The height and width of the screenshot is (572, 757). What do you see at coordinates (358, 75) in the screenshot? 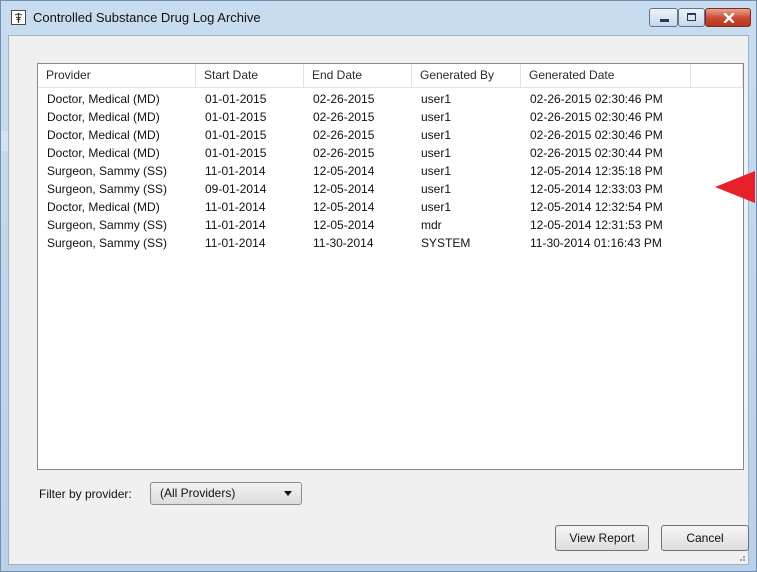
I see `column-header-end-date: End Date` at bounding box center [358, 75].